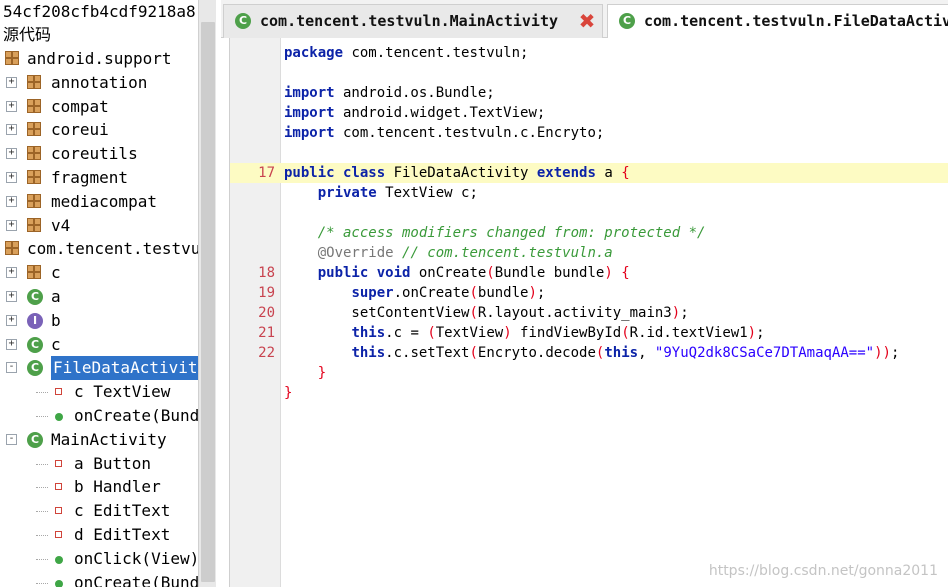 The image size is (948, 587). What do you see at coordinates (80, 106) in the screenshot?
I see `tree-node-label: compat` at bounding box center [80, 106].